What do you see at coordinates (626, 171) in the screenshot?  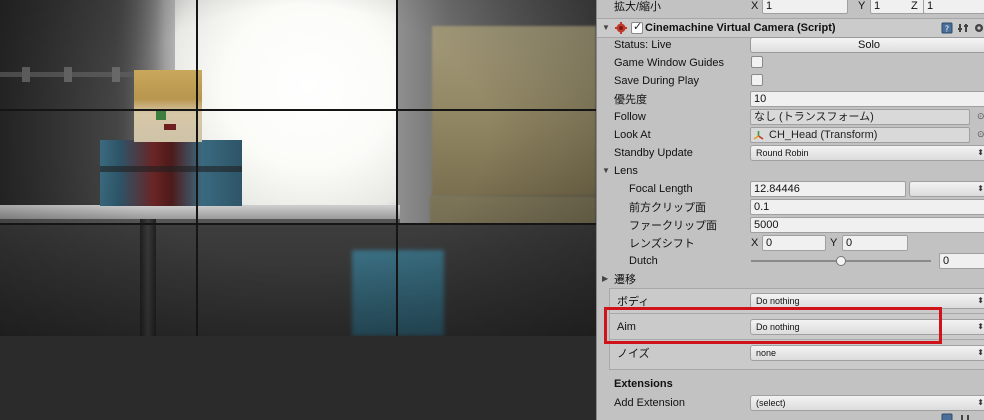 I see `lens-label: Lens` at bounding box center [626, 171].